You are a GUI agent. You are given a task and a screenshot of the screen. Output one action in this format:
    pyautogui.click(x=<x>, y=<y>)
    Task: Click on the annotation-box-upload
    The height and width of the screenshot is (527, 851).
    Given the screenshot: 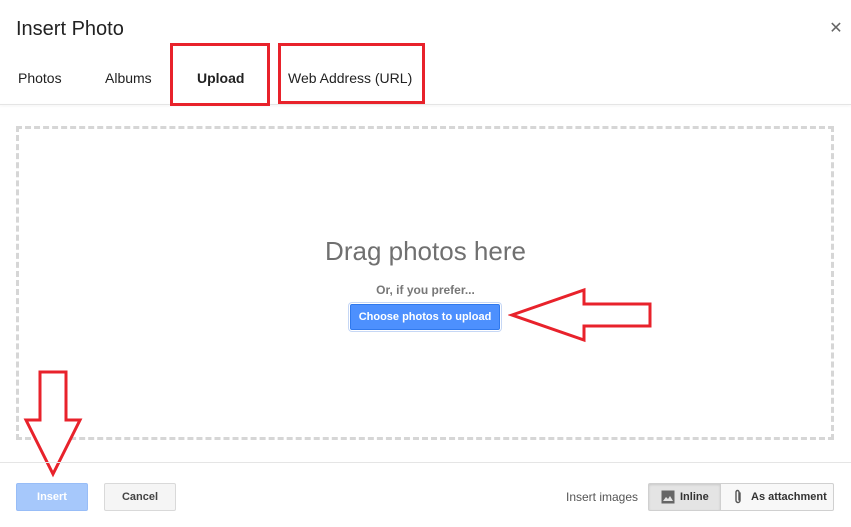 What is the action you would take?
    pyautogui.click(x=220, y=74)
    